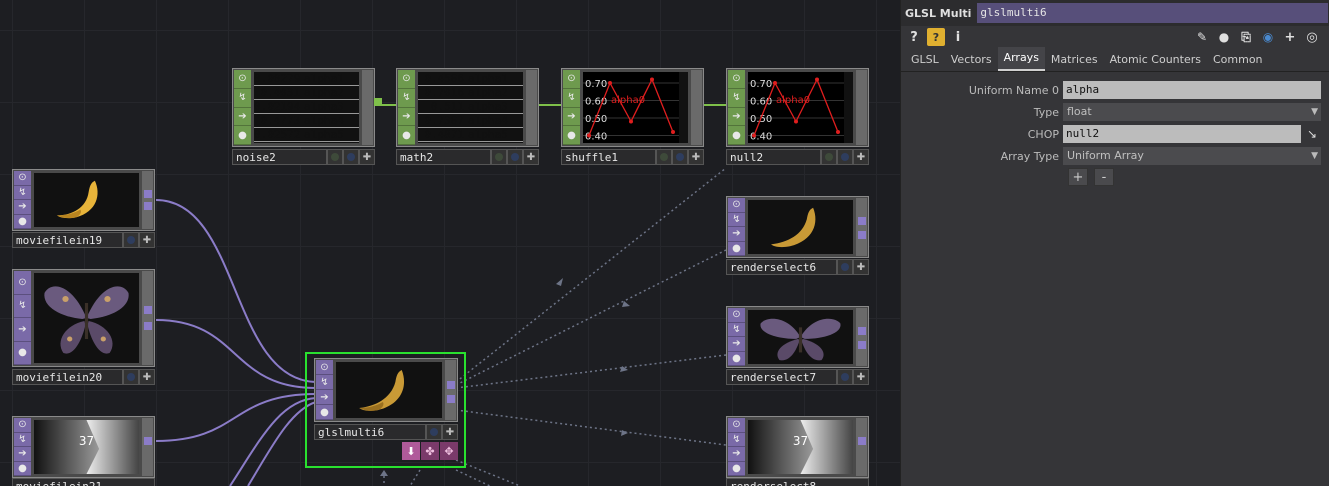 This screenshot has height=486, width=1329. Describe the element at coordinates (914, 37) in the screenshot. I see `help-icon: ?` at that location.